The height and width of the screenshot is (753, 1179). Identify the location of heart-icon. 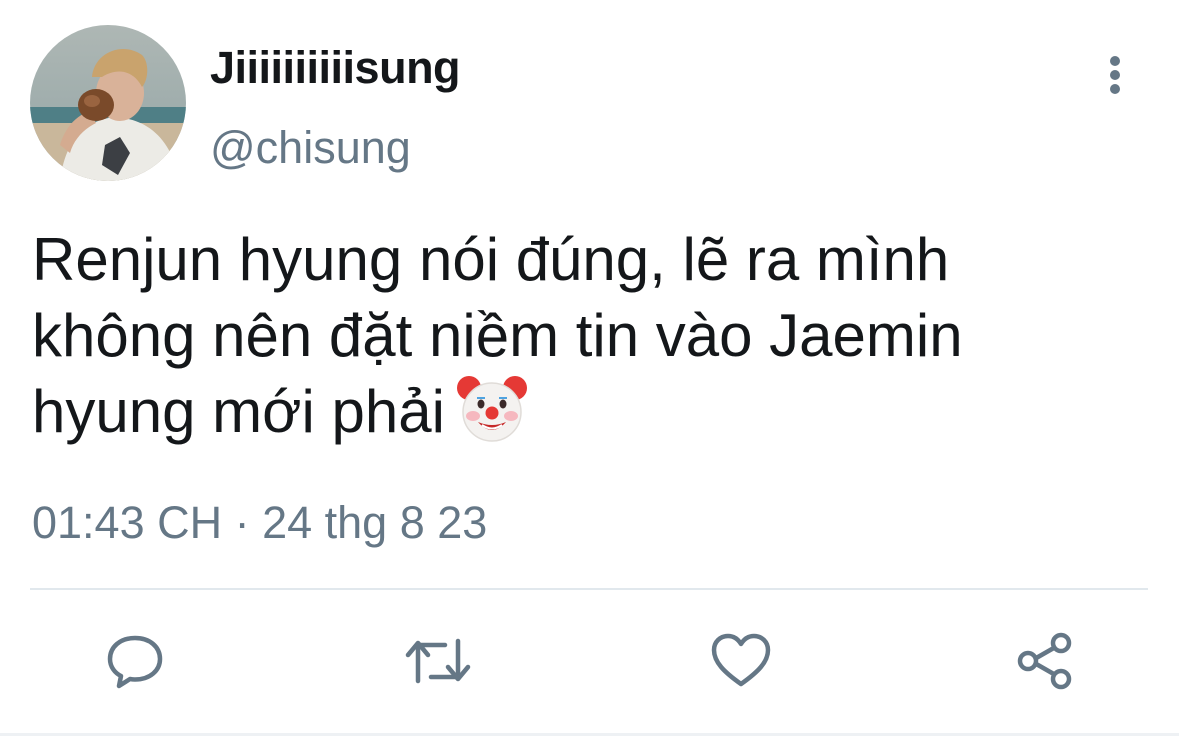
(741, 660).